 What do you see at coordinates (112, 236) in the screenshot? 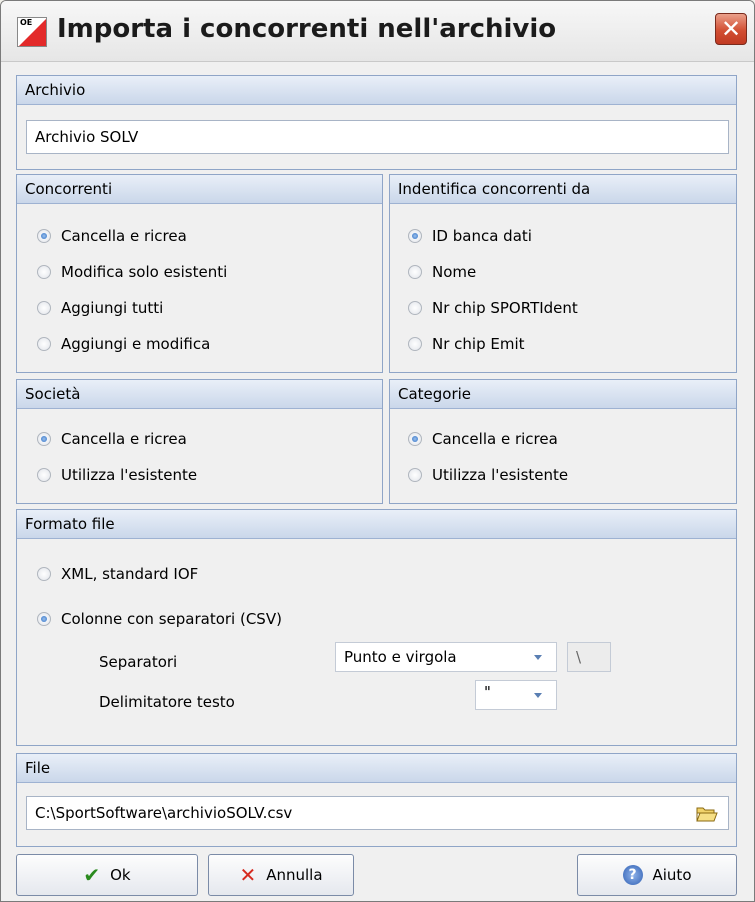
I see `concorrenti-option-cancella-ricrea: Cancella e ricrea` at bounding box center [112, 236].